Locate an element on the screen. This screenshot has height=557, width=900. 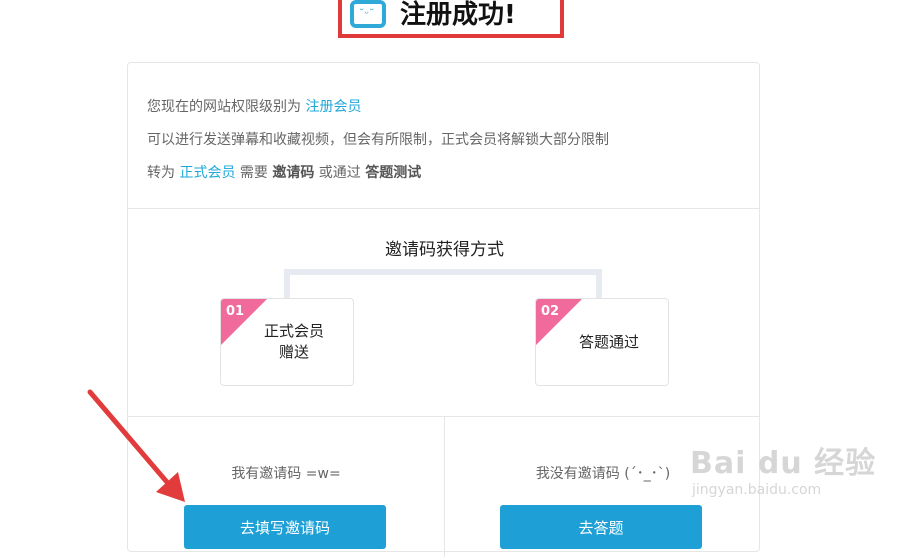
info-line-upgrade: 转为 正式会员 需要 邀请码 或通过 答题测试 is located at coordinates (284, 173).